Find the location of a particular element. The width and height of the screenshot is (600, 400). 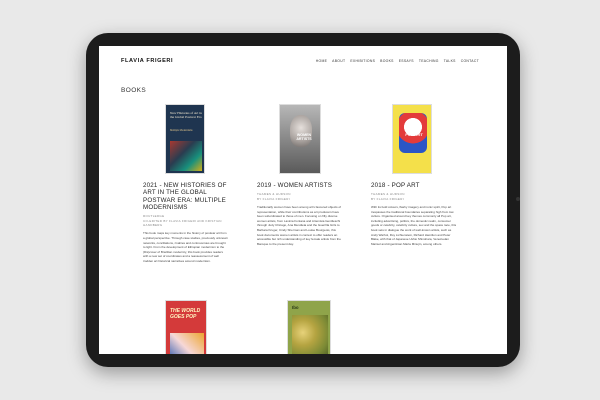

book-cover-ibo: Ibo is located at coordinates (309, 327).